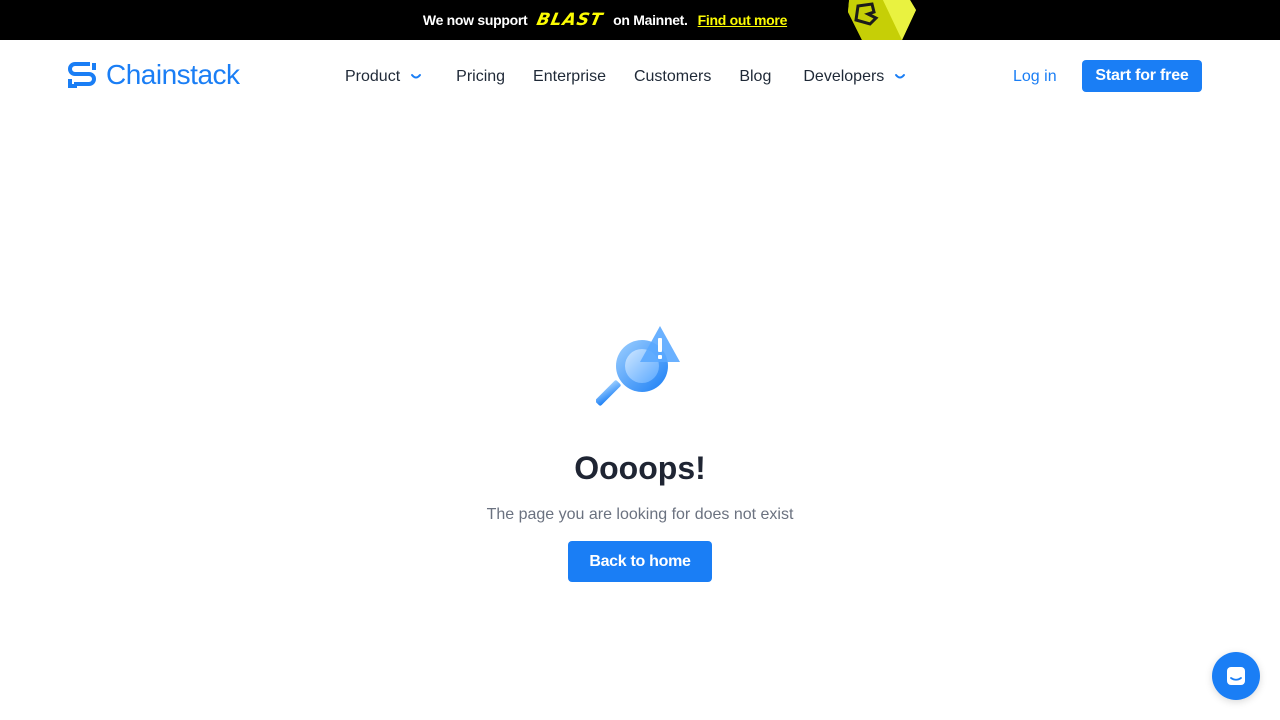  I want to click on login-link: Log in, so click(1035, 77).